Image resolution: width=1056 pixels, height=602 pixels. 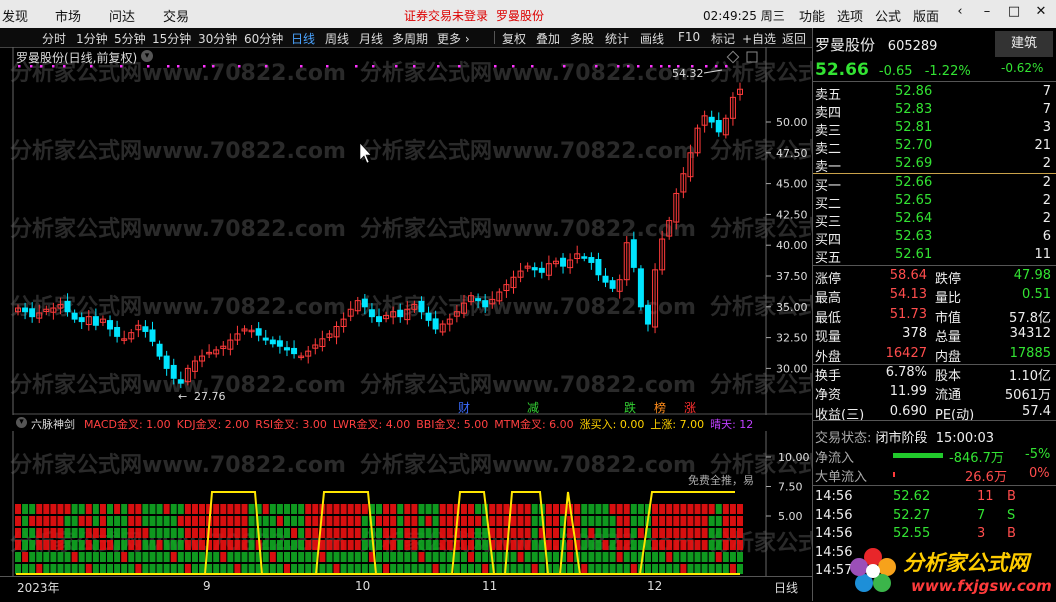 What do you see at coordinates (652, 38) in the screenshot?
I see `action-draw: 画线` at bounding box center [652, 38].